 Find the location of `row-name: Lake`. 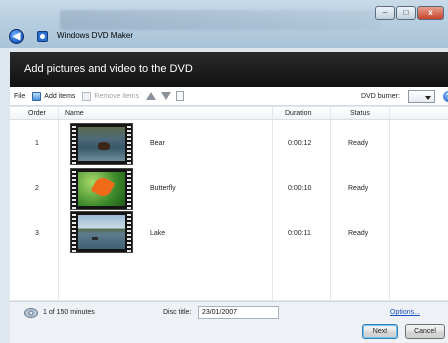

row-name: Lake is located at coordinates (158, 233).